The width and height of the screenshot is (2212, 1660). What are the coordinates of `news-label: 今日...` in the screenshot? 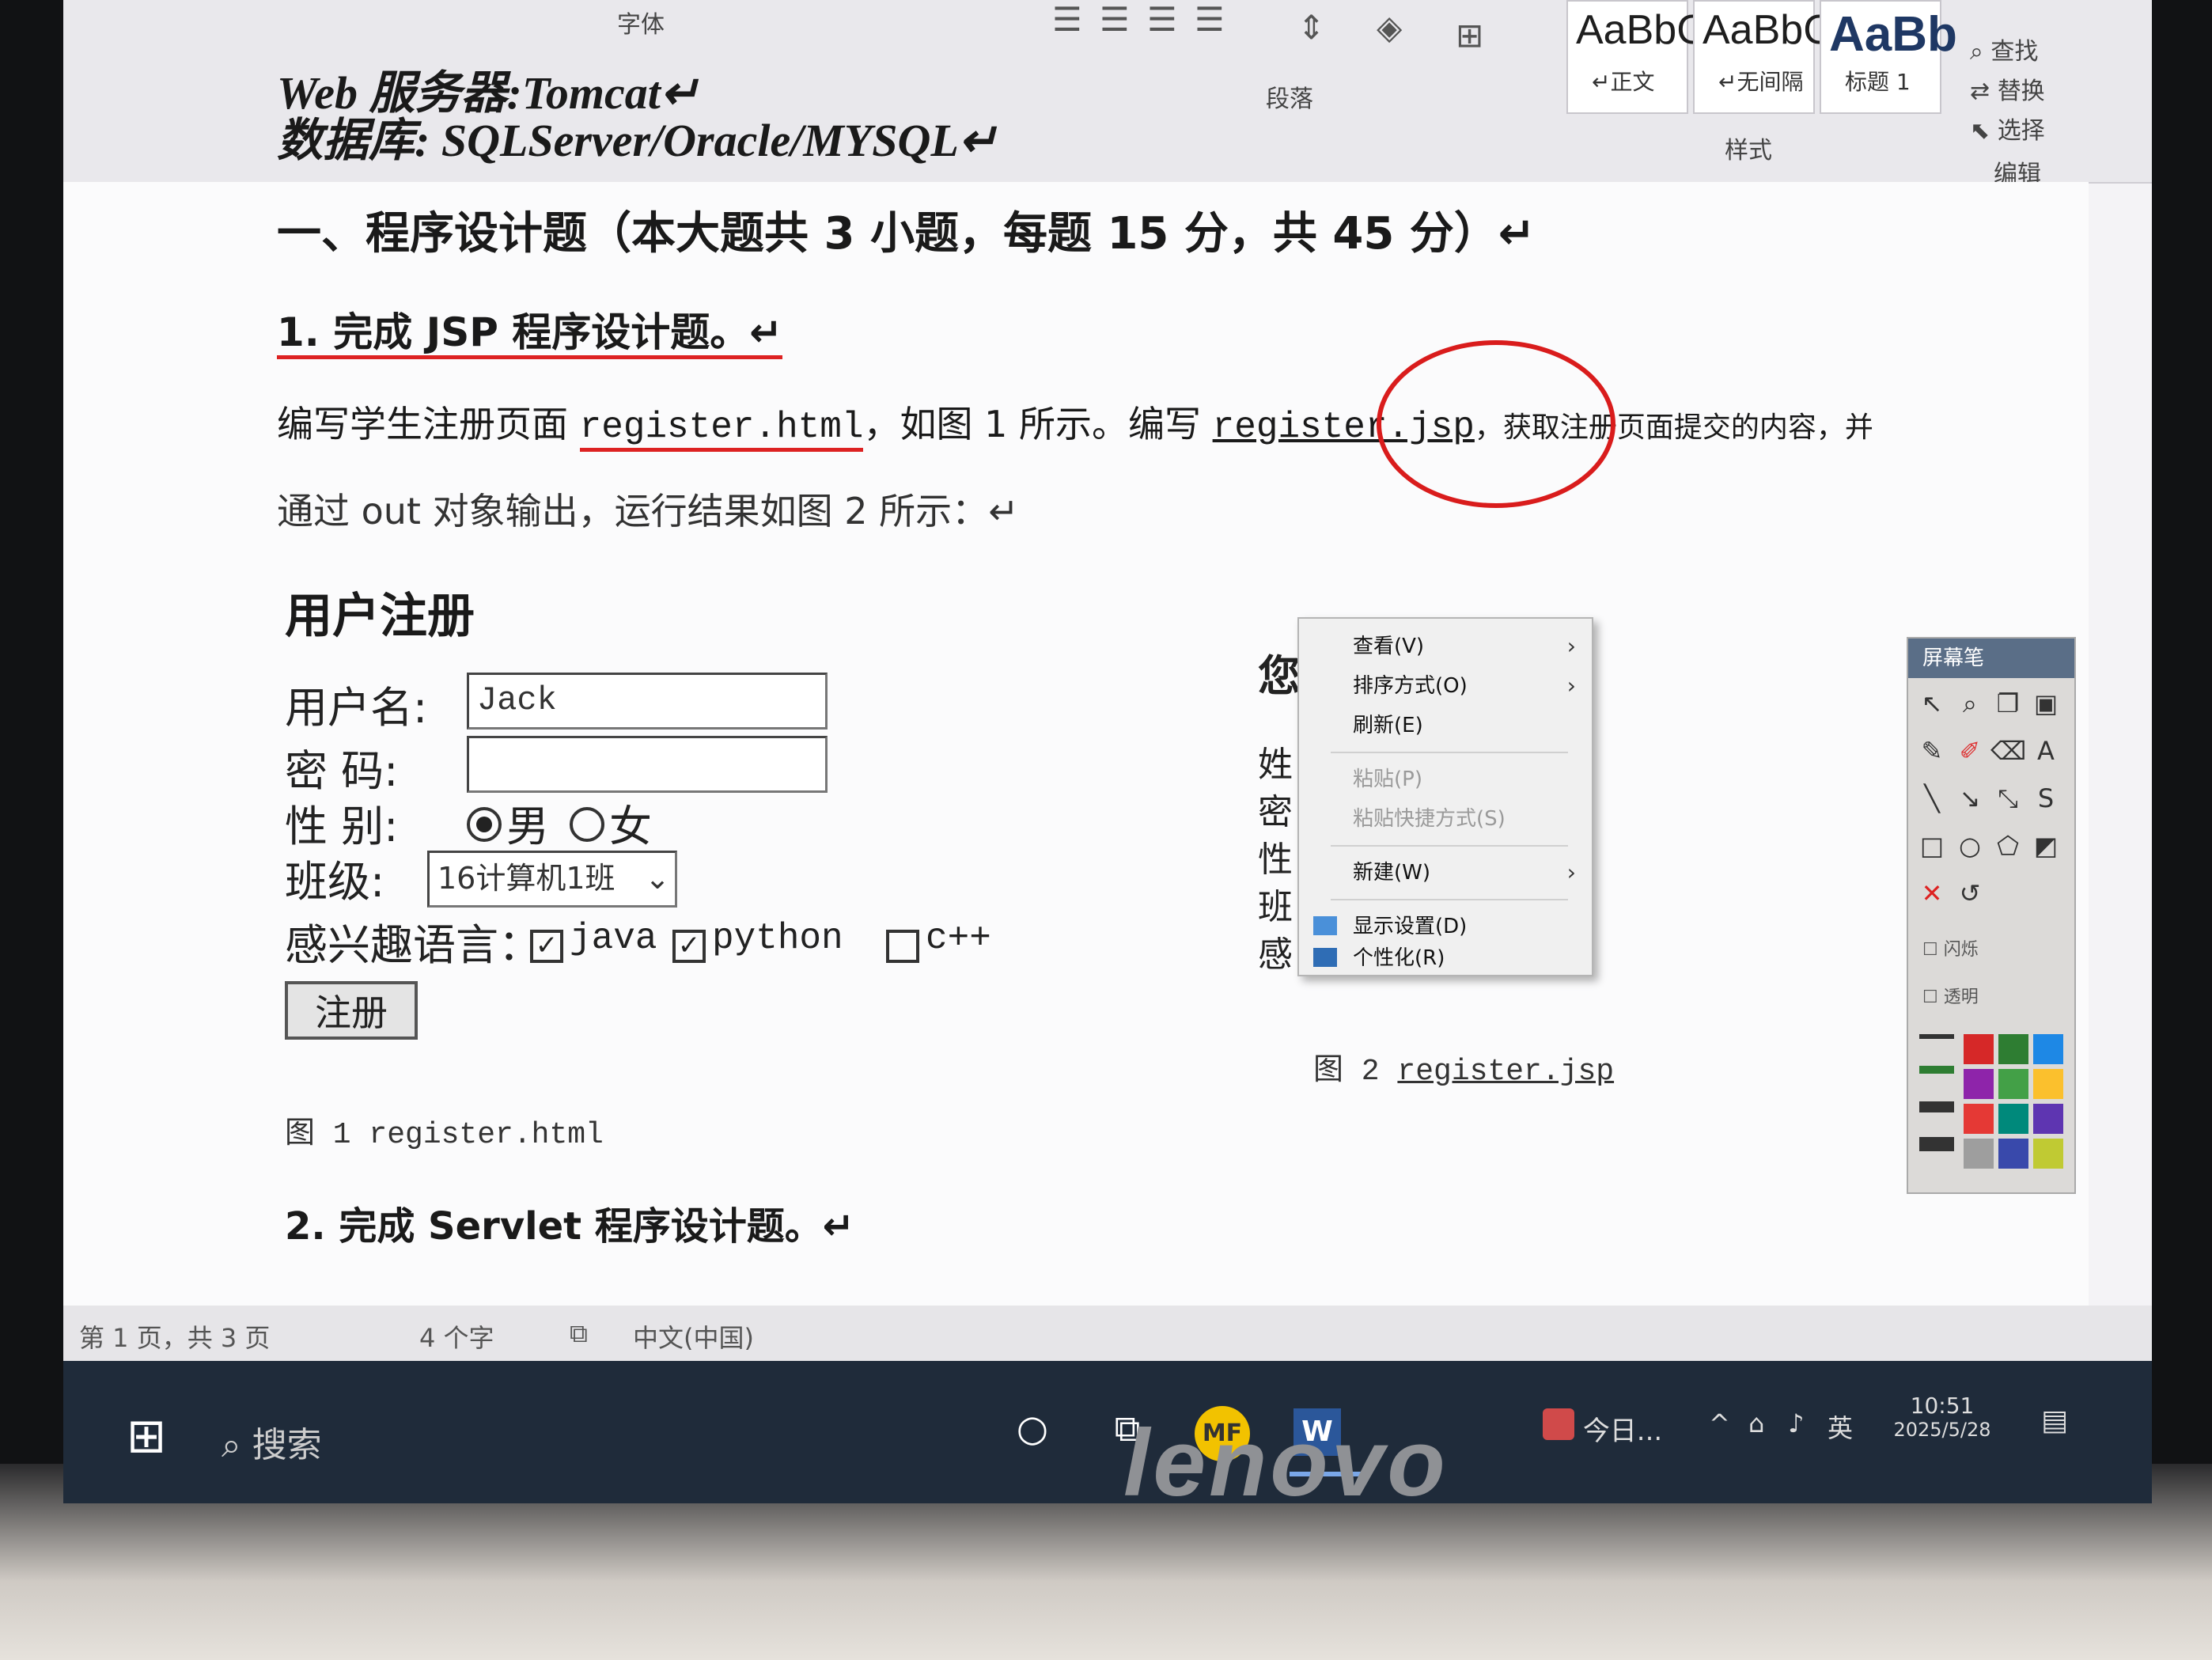 It's located at (1623, 1431).